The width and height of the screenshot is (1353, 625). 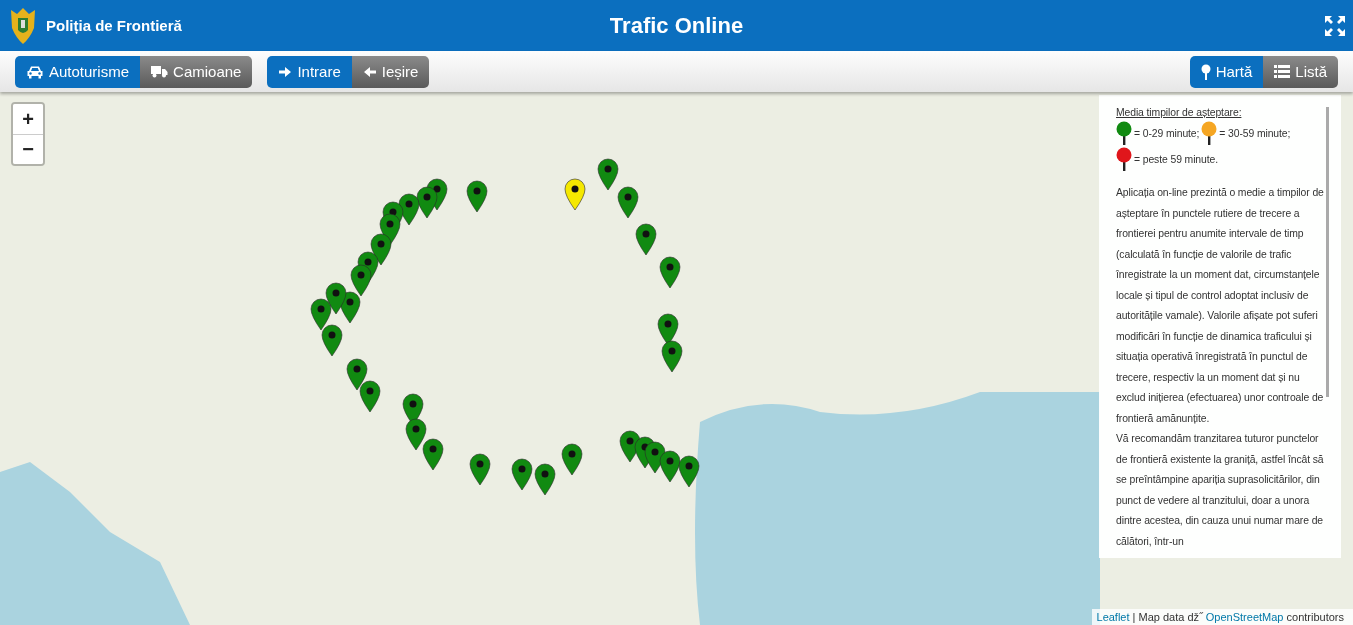 What do you see at coordinates (1176, 159) in the screenshot?
I see `legend-label: = peste 59 minute.` at bounding box center [1176, 159].